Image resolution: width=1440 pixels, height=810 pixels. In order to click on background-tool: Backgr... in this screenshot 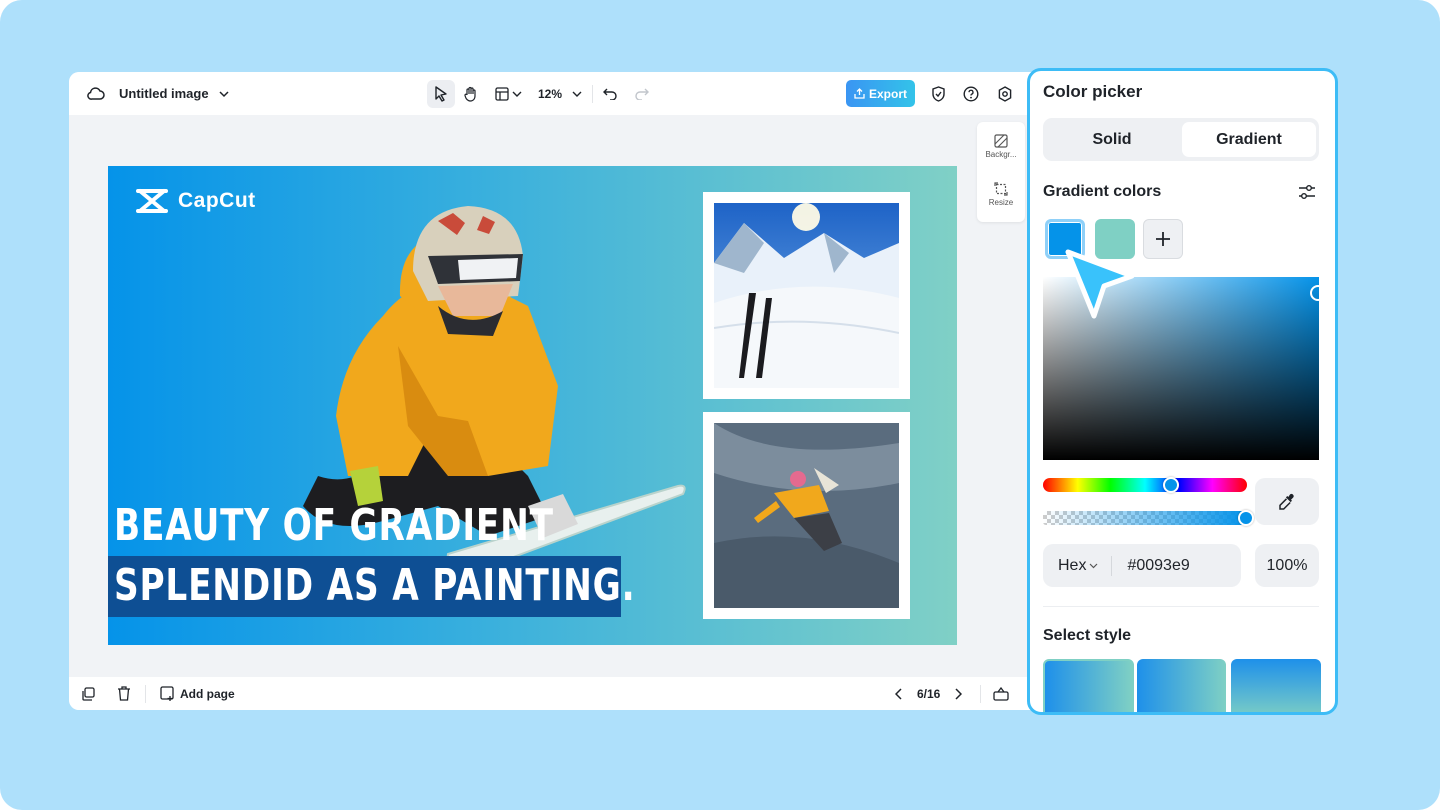, I will do `click(1001, 146)`.